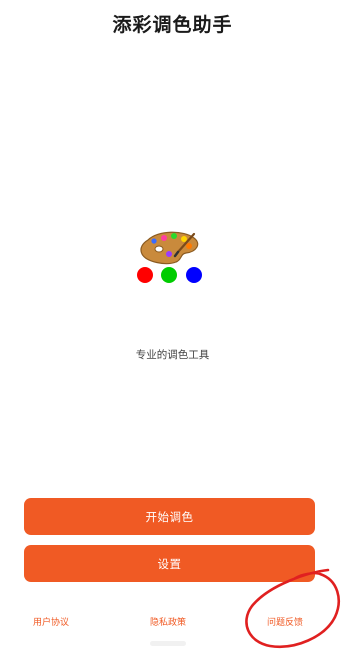  I want to click on start-color-button: 开始调色, so click(169, 516).